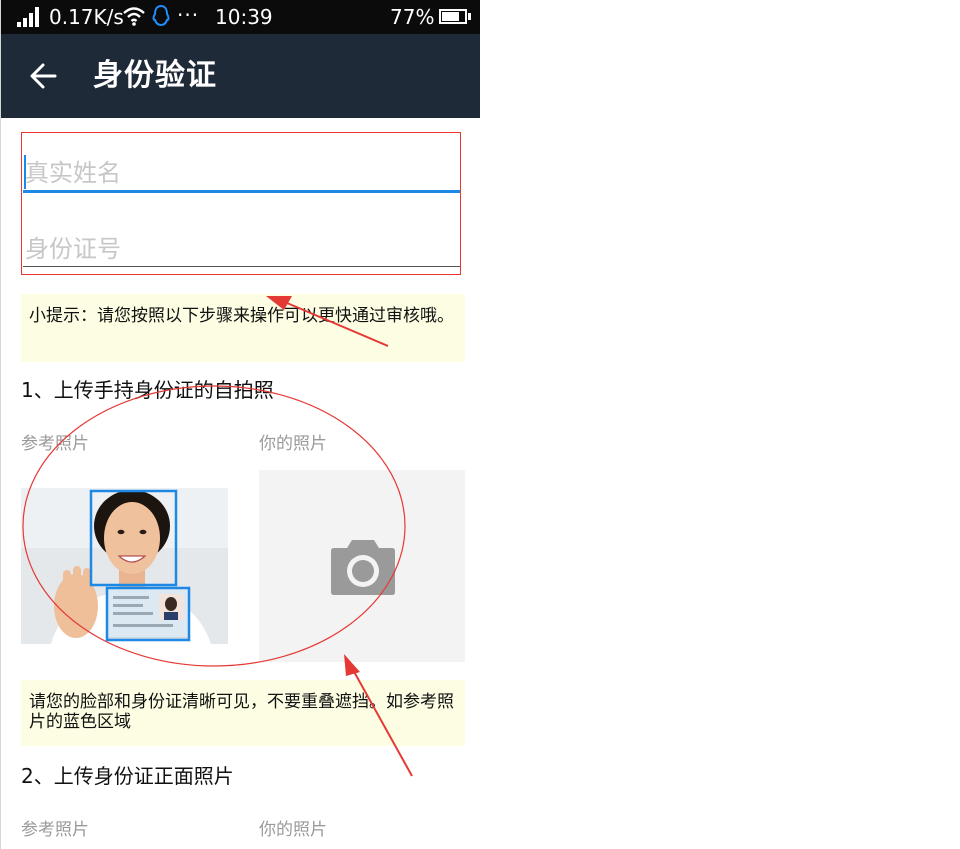  Describe the element at coordinates (147, 390) in the screenshot. I see `step1-heading: 1、上传手持身份证的自拍照` at that location.